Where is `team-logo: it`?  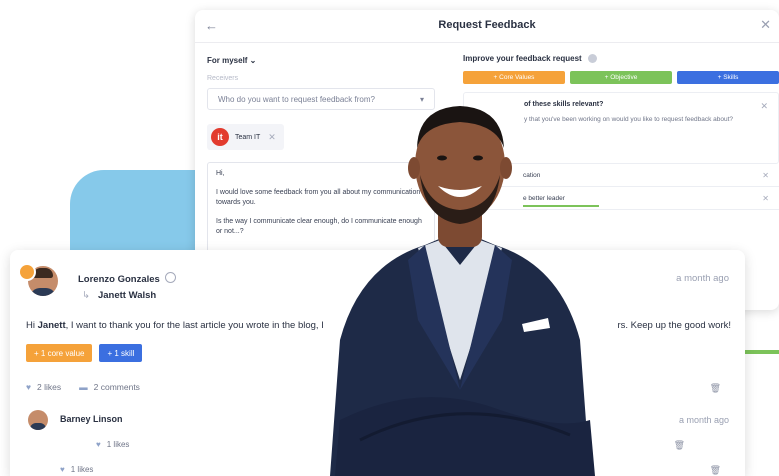 team-logo: it is located at coordinates (220, 137).